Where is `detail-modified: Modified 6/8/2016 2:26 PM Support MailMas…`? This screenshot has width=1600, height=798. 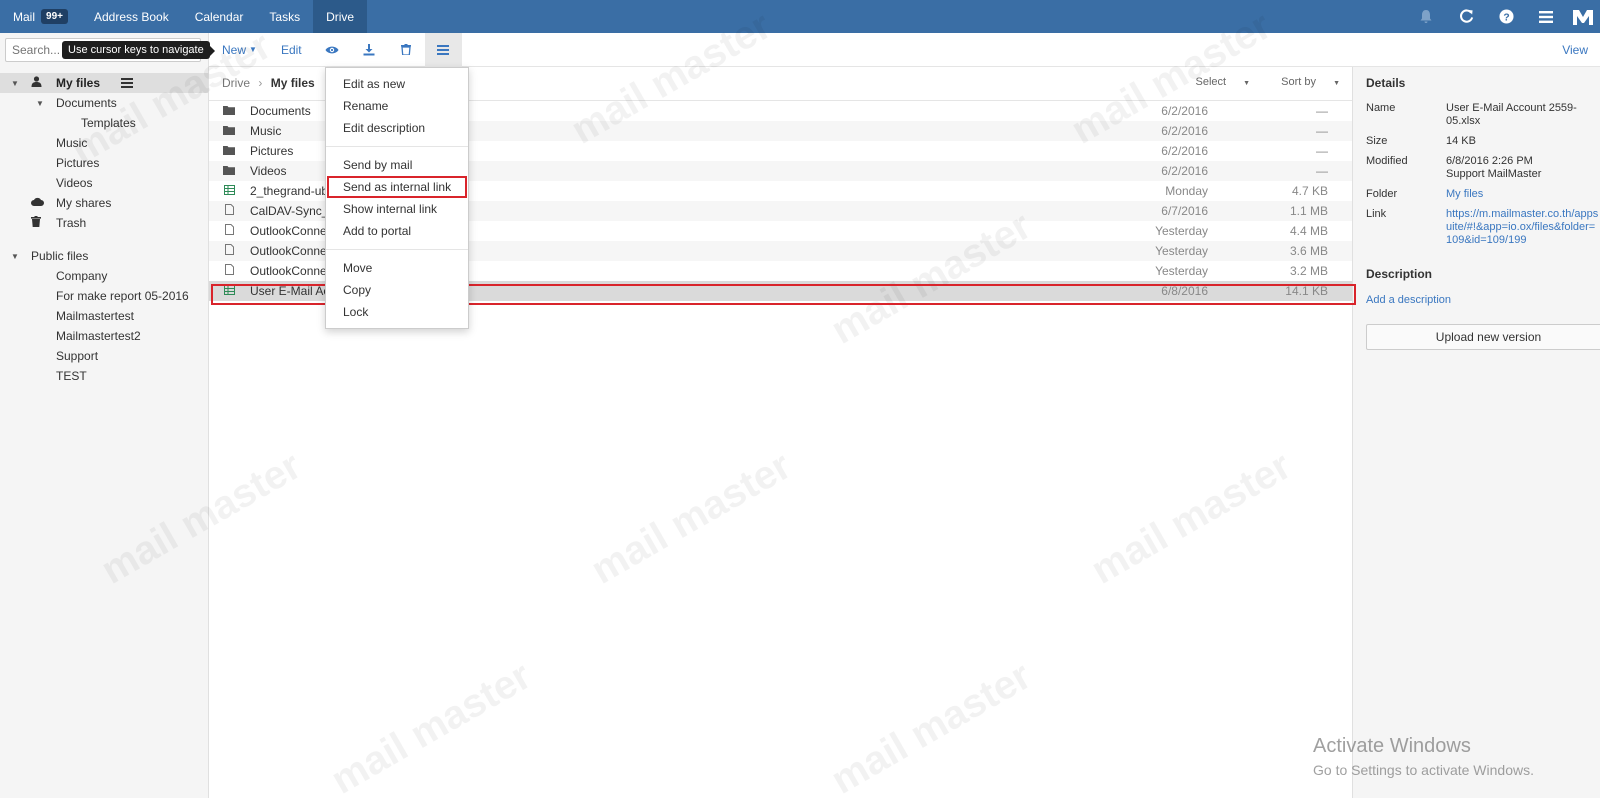
detail-modified: Modified 6/8/2016 2:26 PM Support MailMas… is located at coordinates (1454, 167).